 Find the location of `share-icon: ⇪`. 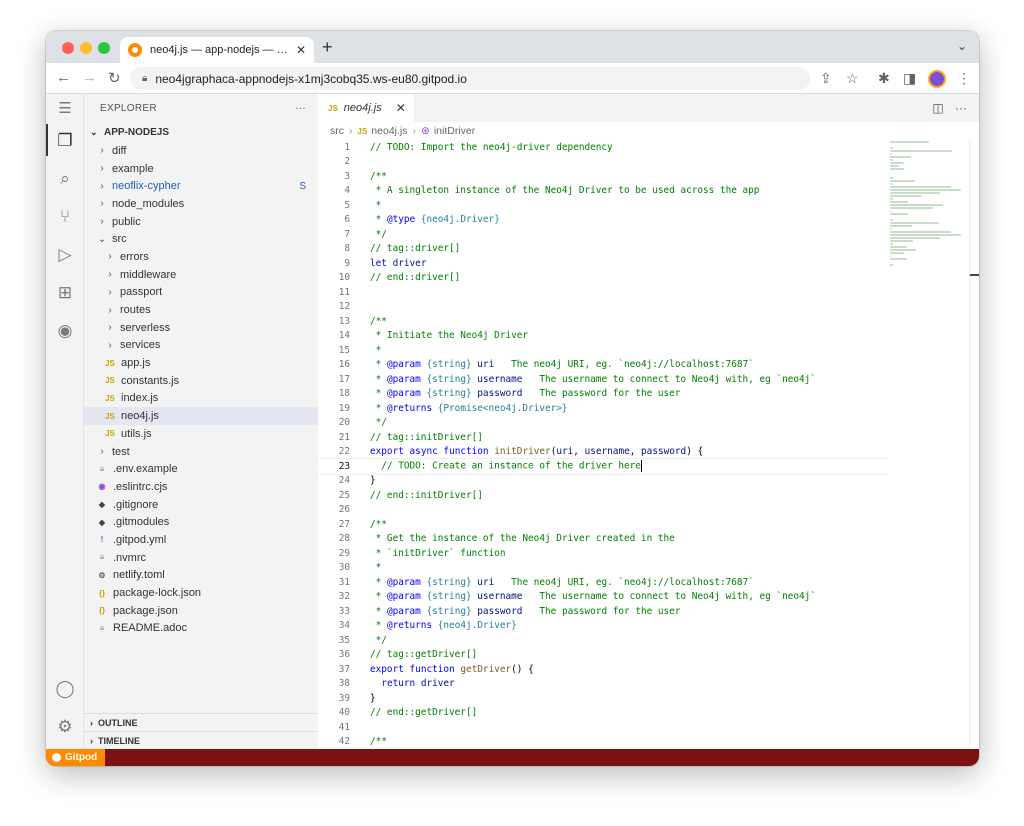

share-icon: ⇪ is located at coordinates (826, 78).